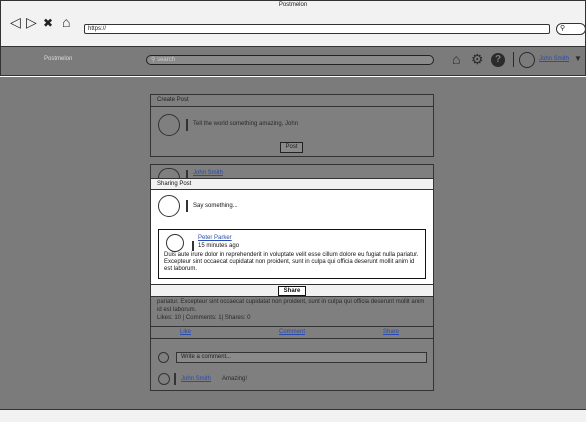 The height and width of the screenshot is (422, 586). Describe the element at coordinates (291, 147) in the screenshot. I see `post-button: Post` at that location.